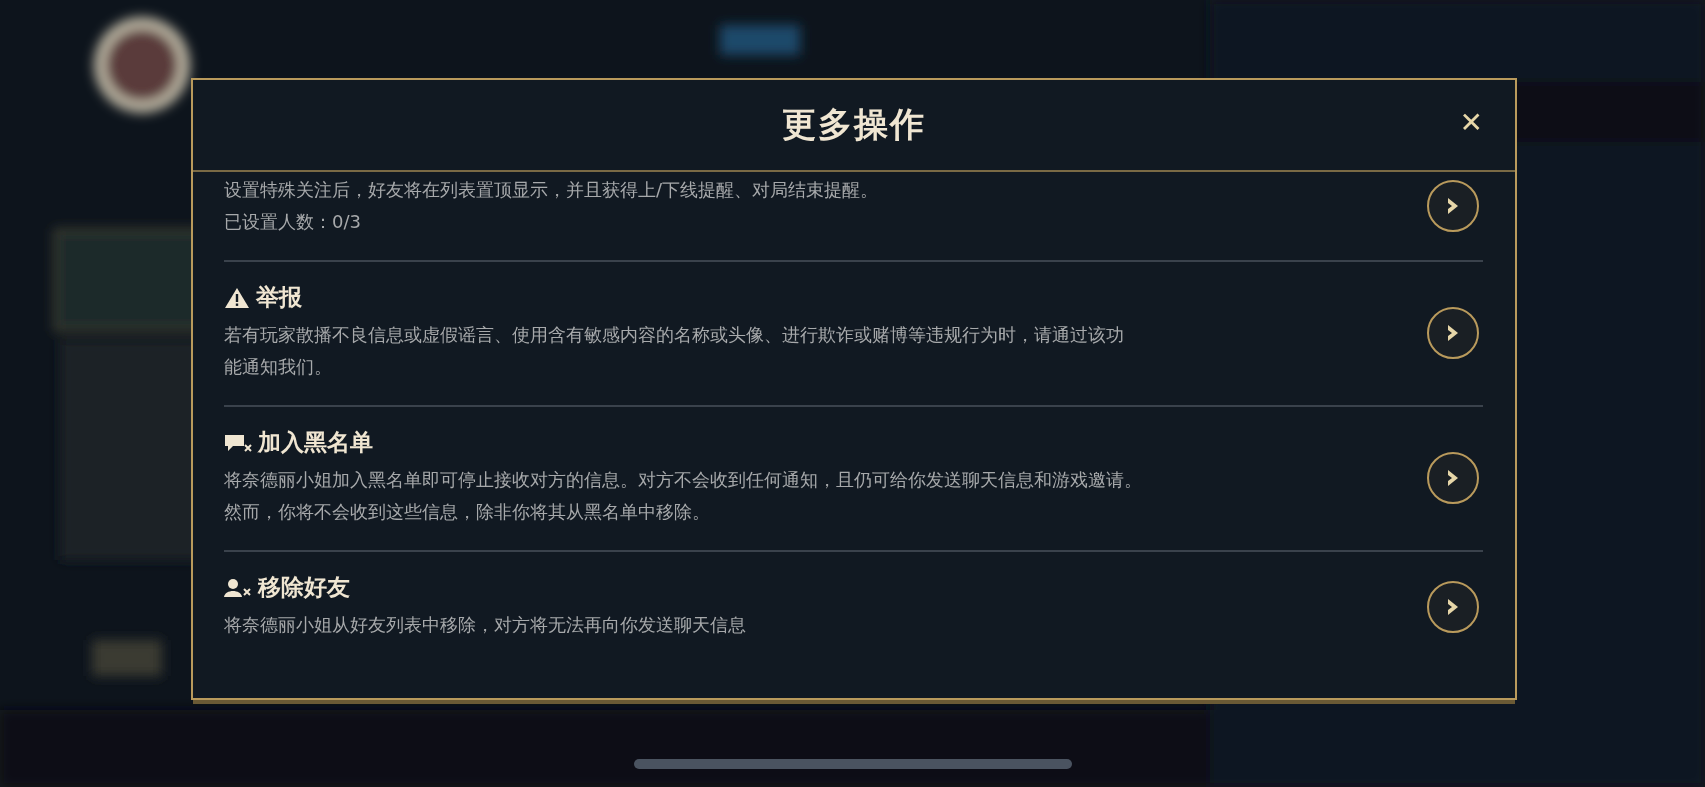  I want to click on option-title: 加入黑名单, so click(315, 442).